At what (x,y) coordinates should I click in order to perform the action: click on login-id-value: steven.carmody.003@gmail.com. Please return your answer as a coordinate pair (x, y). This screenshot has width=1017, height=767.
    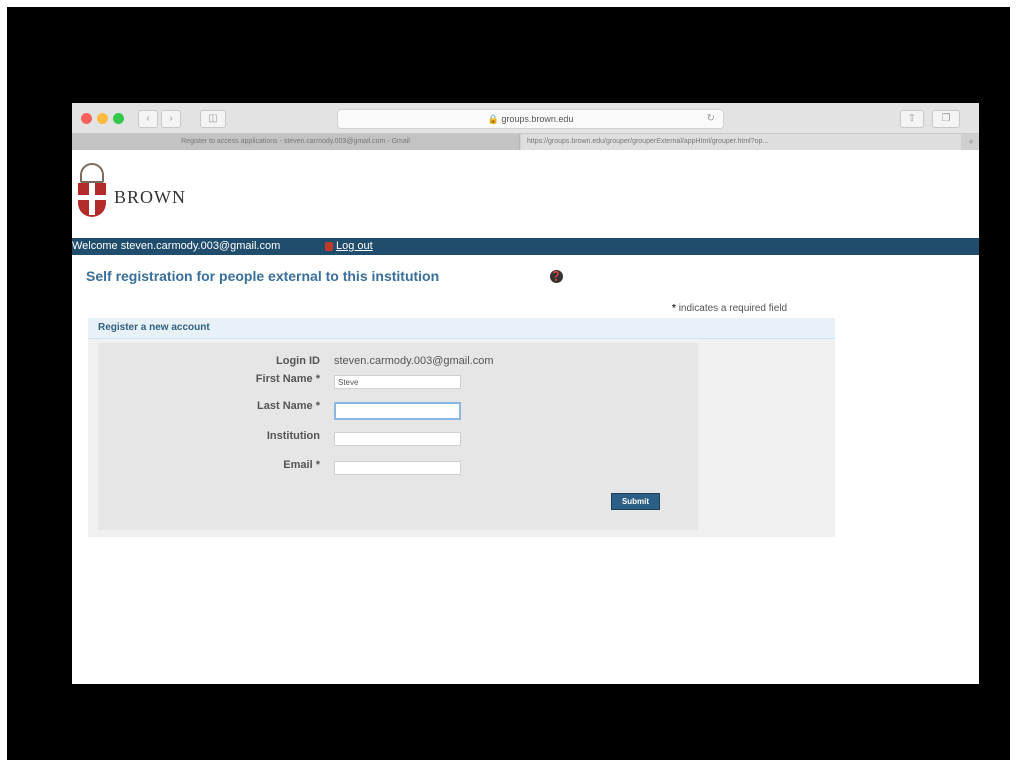
    Looking at the image, I should click on (414, 361).